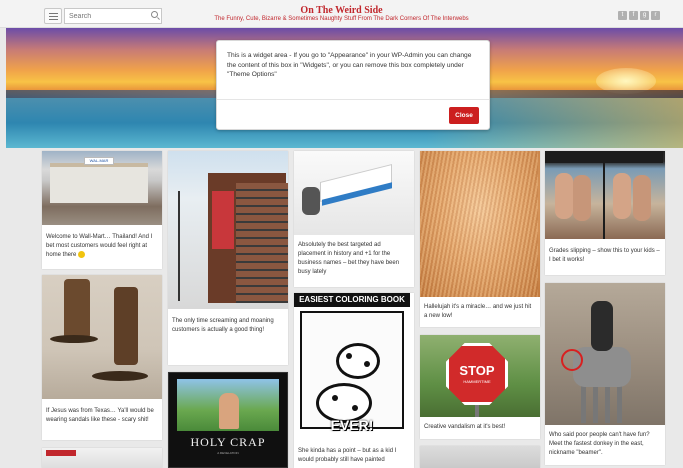 This screenshot has width=683, height=468. What do you see at coordinates (102, 188) in the screenshot?
I see `post-image-walmart: WAL-MAR` at bounding box center [102, 188].